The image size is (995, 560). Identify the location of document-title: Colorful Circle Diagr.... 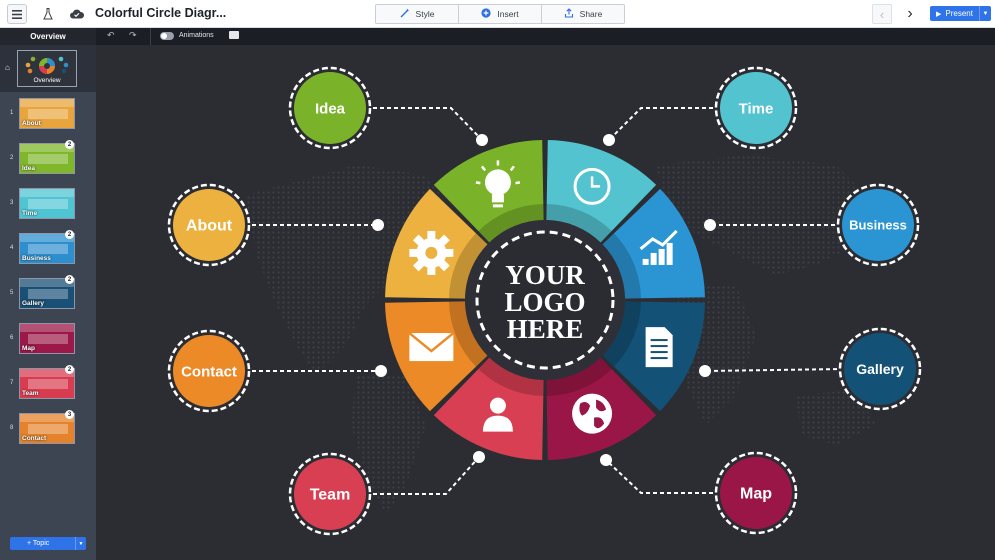
(160, 13).